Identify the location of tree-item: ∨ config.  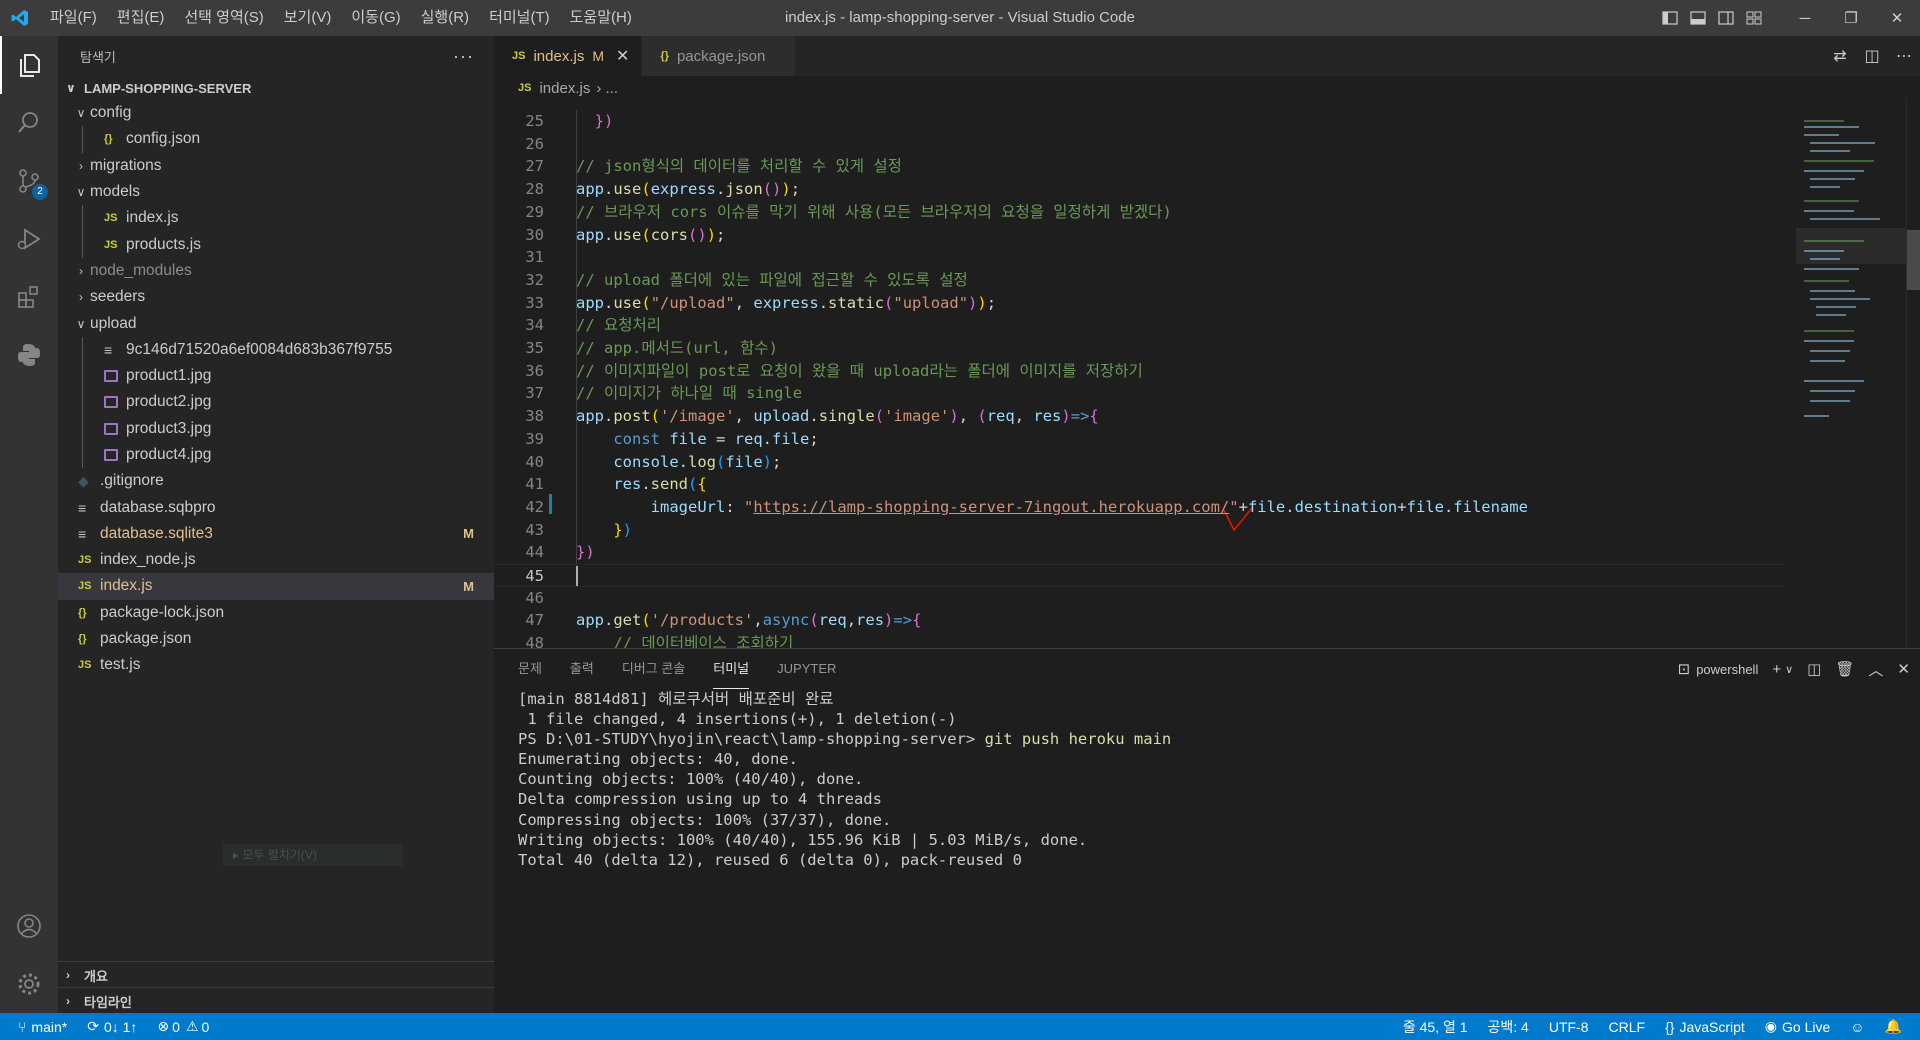
(276, 113).